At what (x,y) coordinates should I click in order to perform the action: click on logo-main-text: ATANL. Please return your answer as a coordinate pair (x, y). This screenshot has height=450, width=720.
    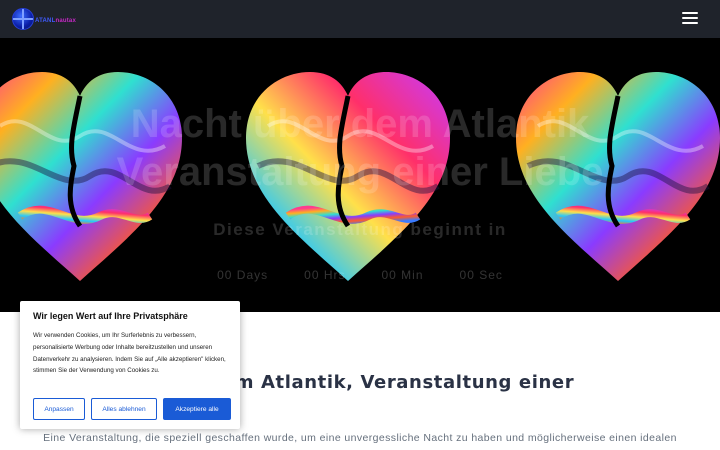
    Looking at the image, I should click on (45, 21).